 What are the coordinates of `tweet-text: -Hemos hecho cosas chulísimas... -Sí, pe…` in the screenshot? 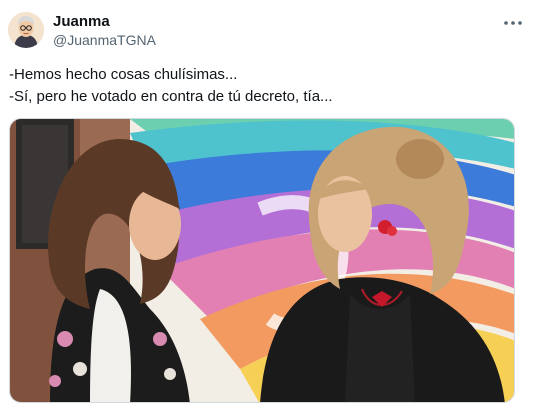 It's located at (271, 86).